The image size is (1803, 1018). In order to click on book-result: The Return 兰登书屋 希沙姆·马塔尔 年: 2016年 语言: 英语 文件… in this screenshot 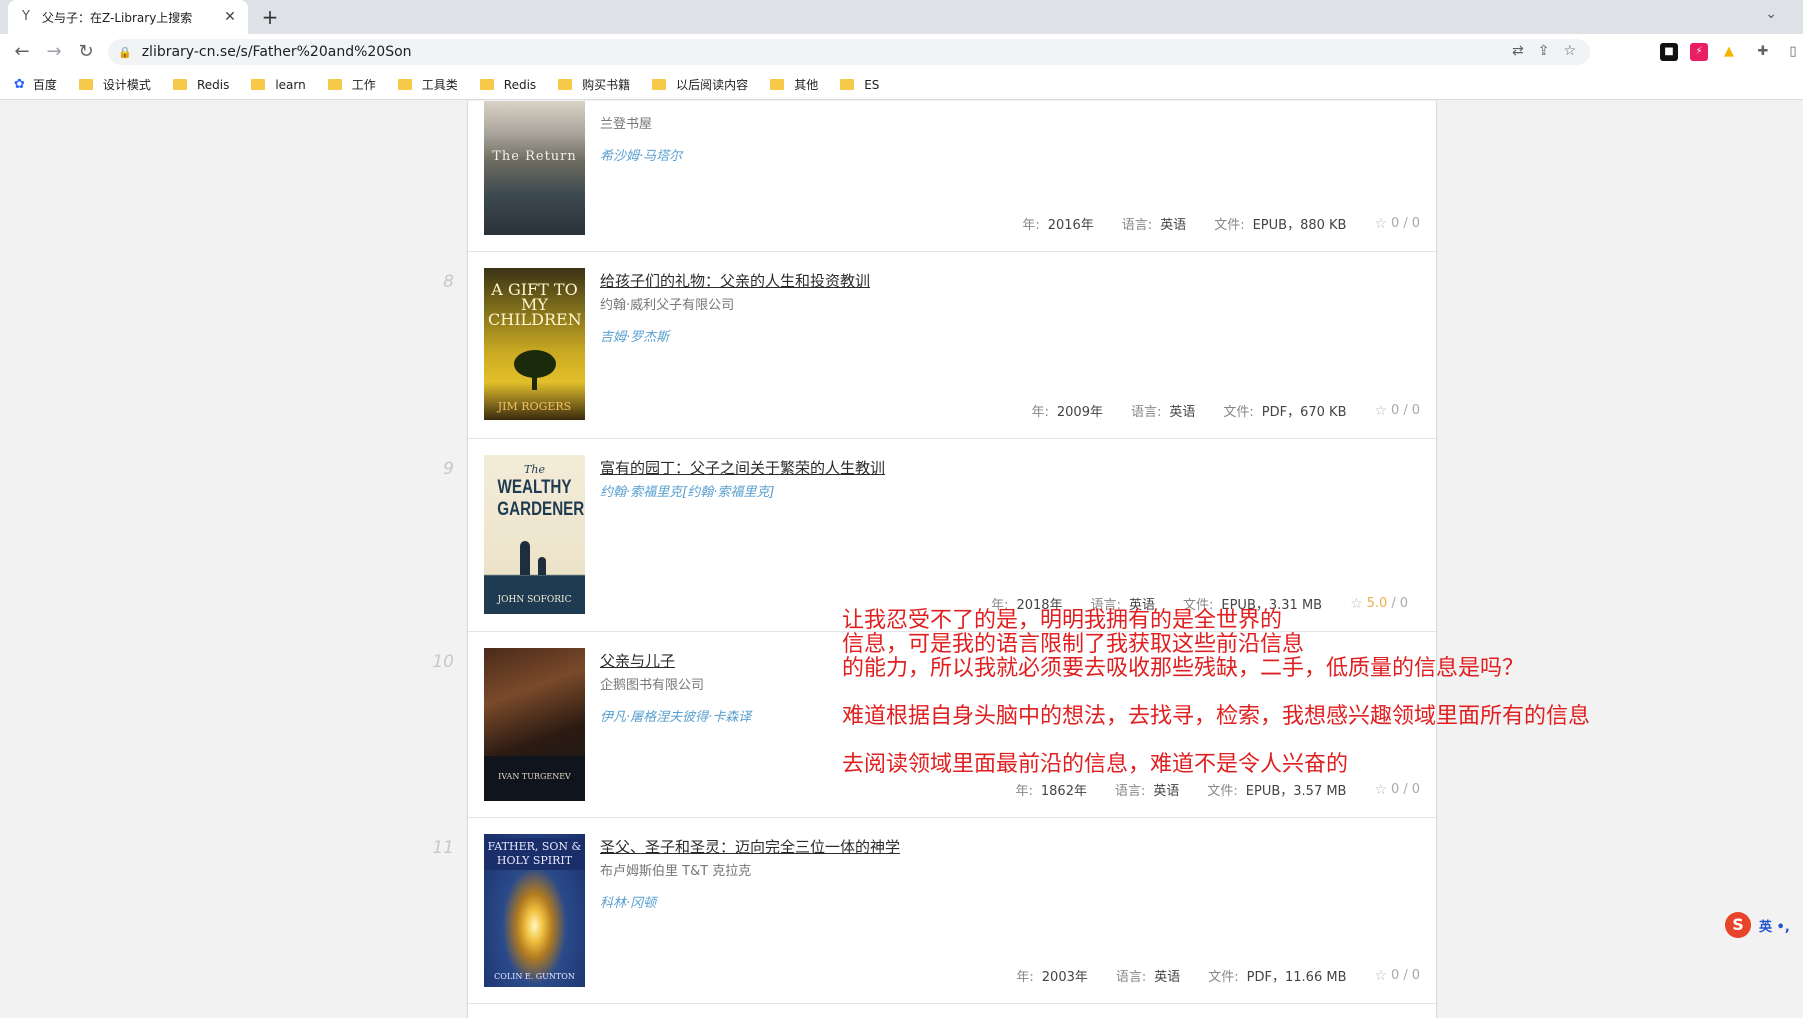, I will do `click(952, 176)`.